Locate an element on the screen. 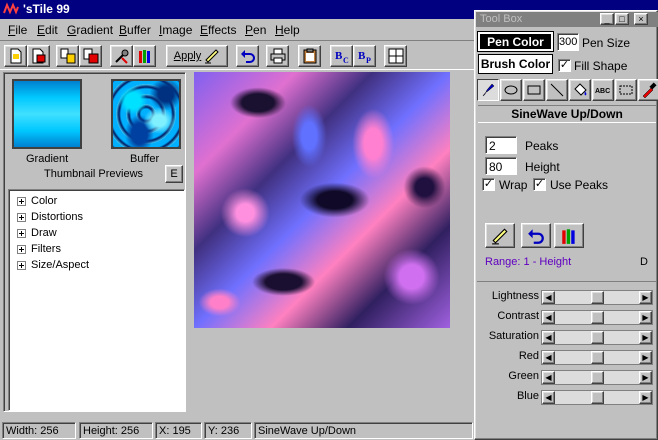 The height and width of the screenshot is (440, 658). undo-icon is located at coordinates (536, 236).